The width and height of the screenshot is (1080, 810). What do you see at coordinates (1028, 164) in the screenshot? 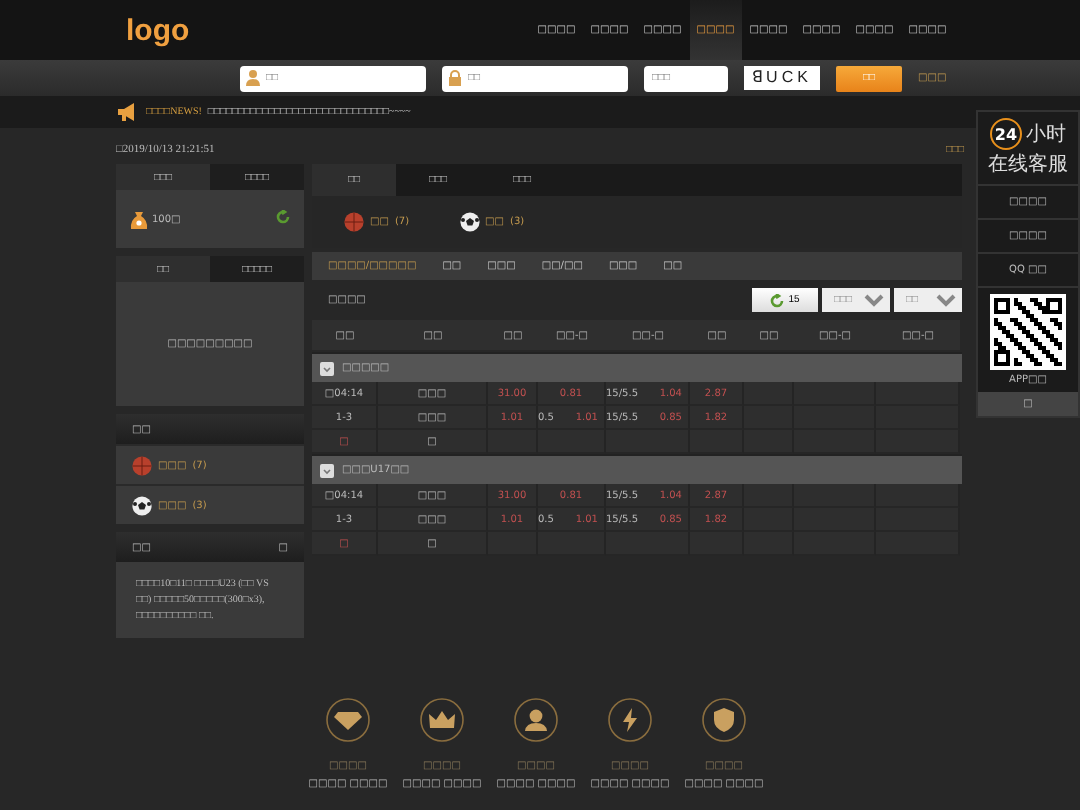
I see `service-label: 在线客服` at bounding box center [1028, 164].